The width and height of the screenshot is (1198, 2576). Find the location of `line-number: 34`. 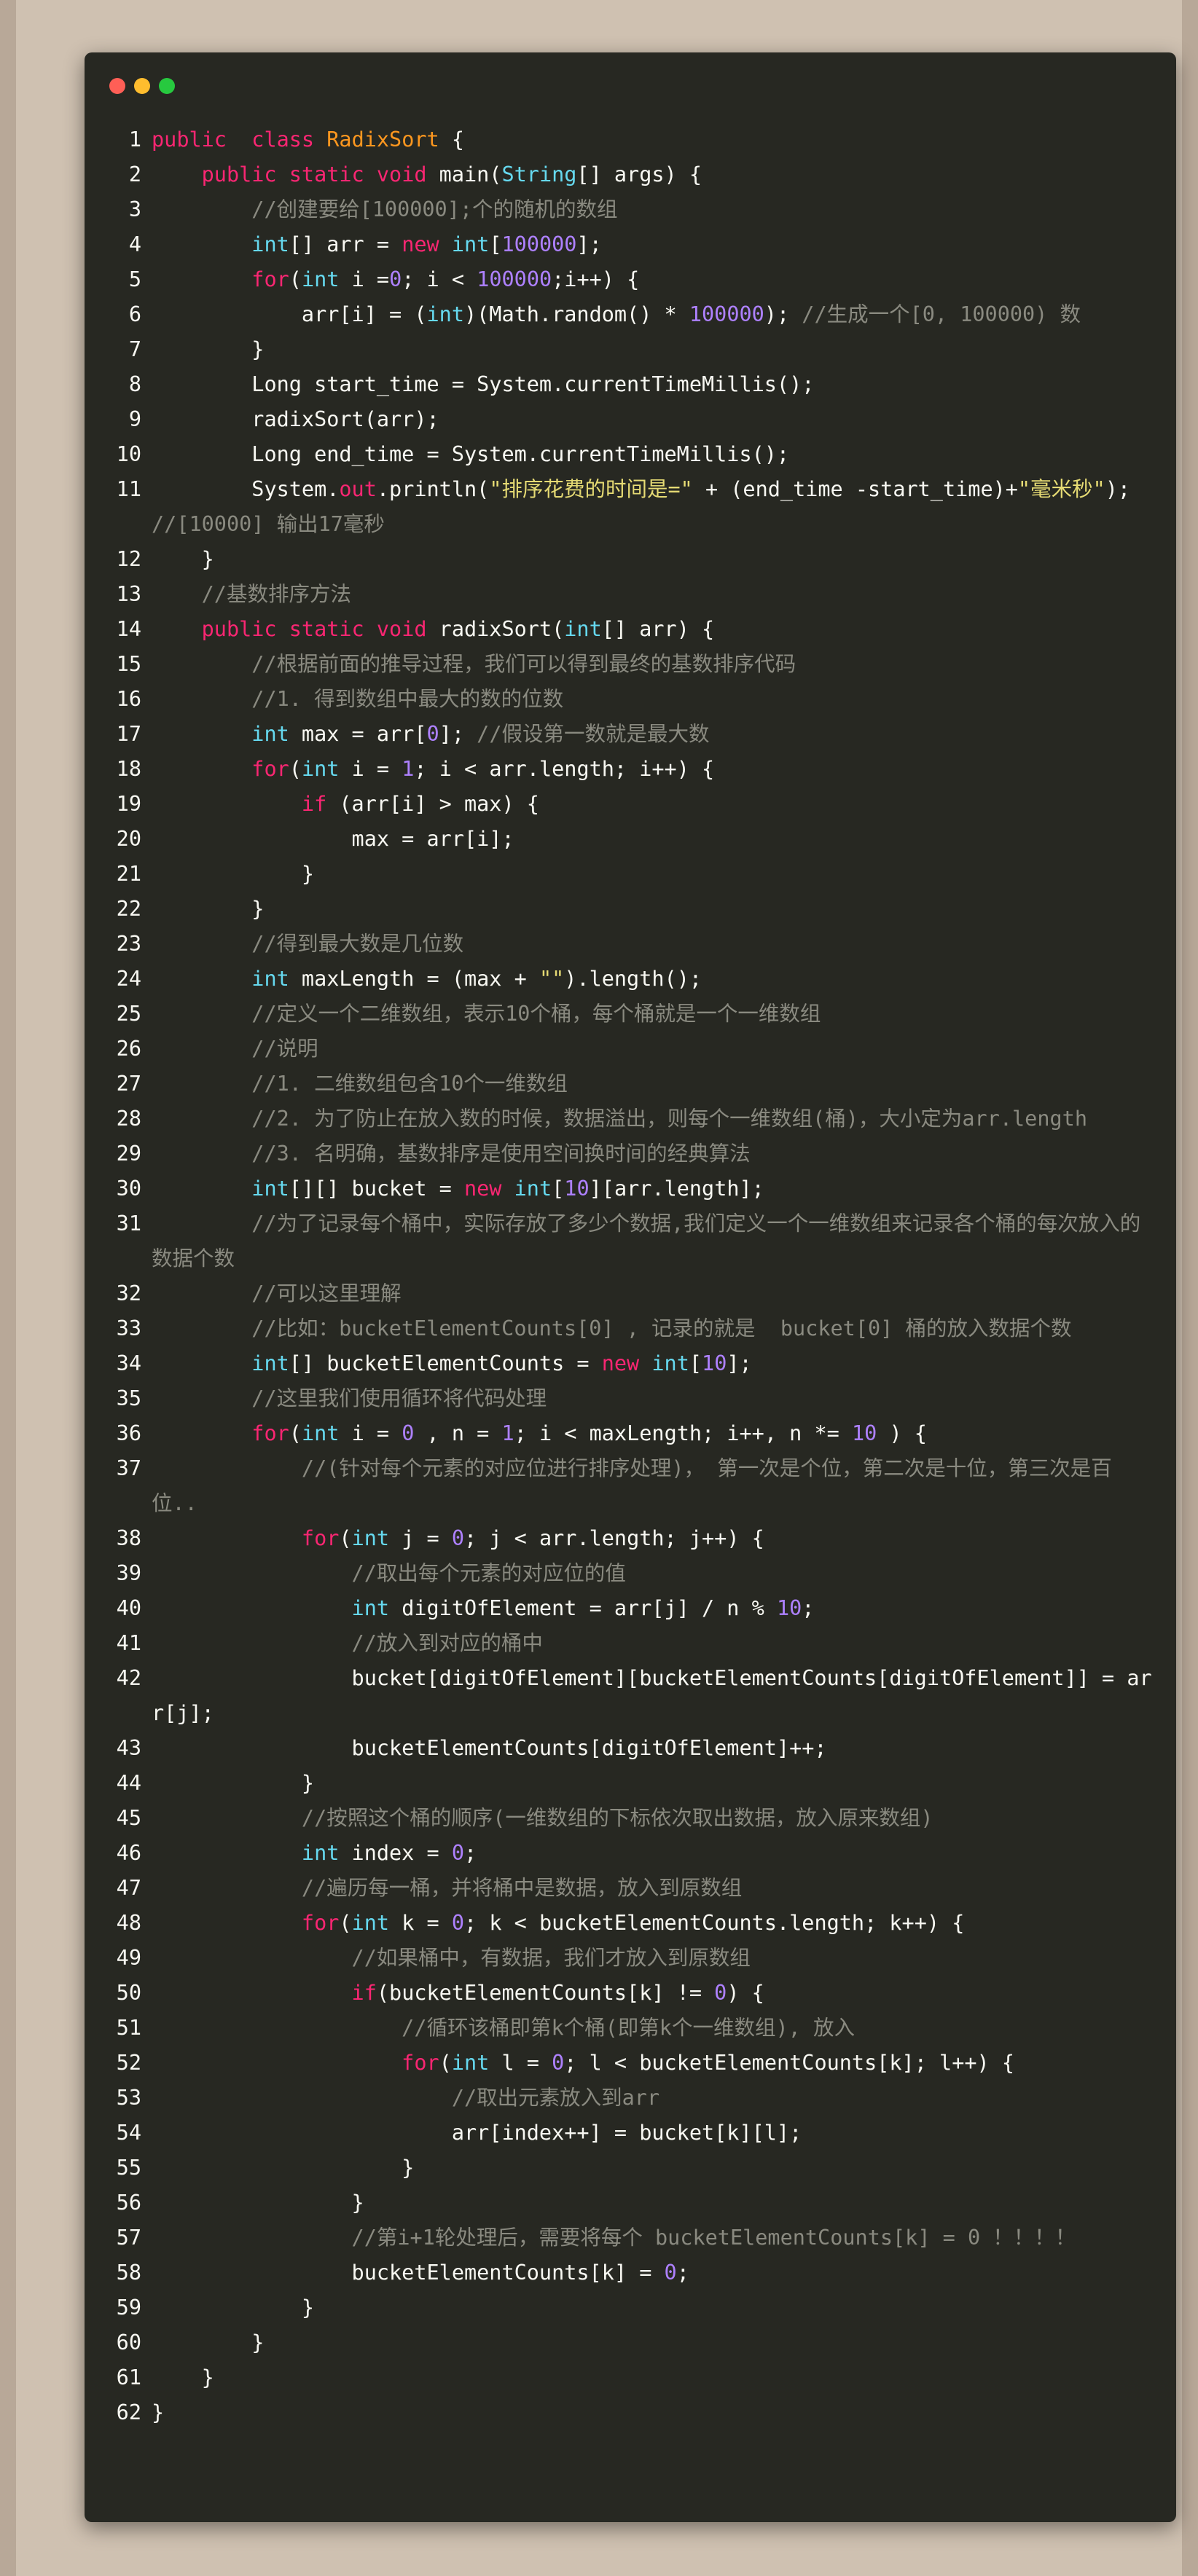

line-number: 34 is located at coordinates (129, 1363).